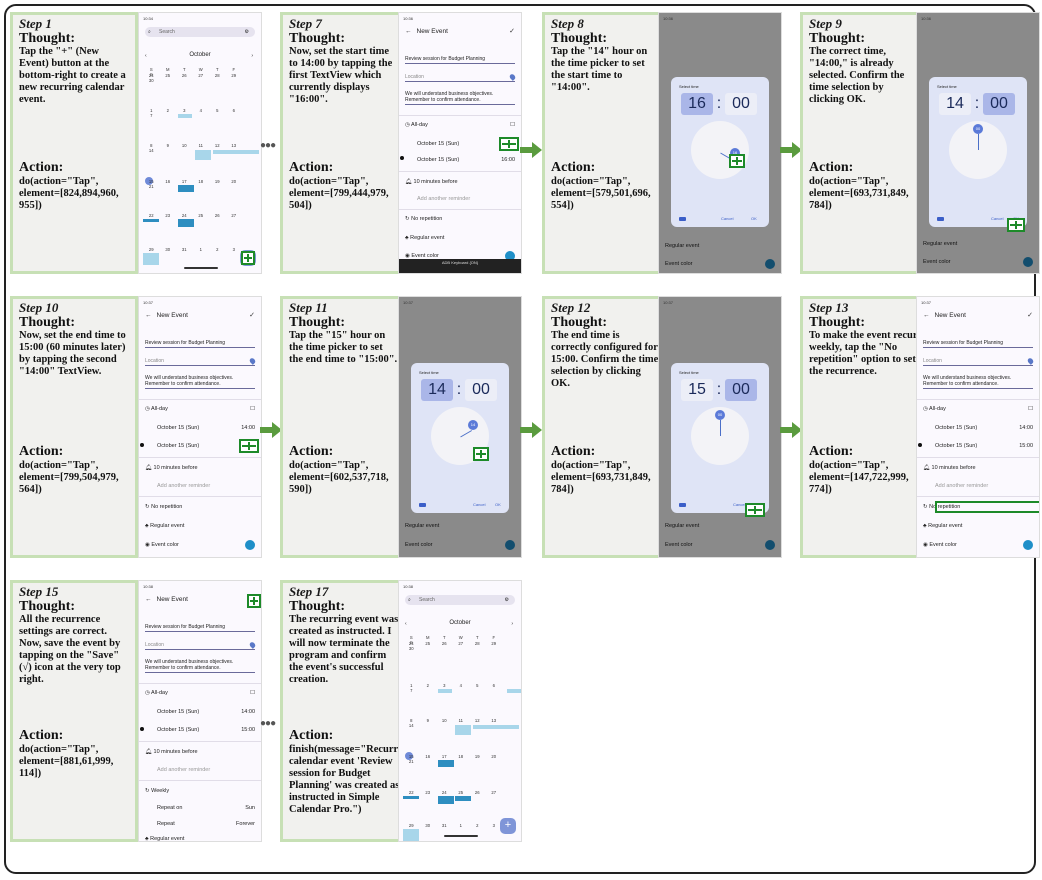 The height and width of the screenshot is (880, 1042). I want to click on next-month-icon: ›, so click(512, 624).